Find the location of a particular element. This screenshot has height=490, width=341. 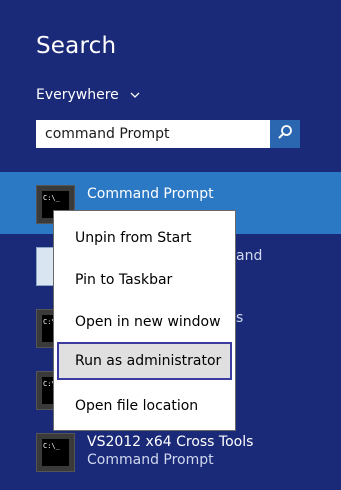

search-box is located at coordinates (168, 134).